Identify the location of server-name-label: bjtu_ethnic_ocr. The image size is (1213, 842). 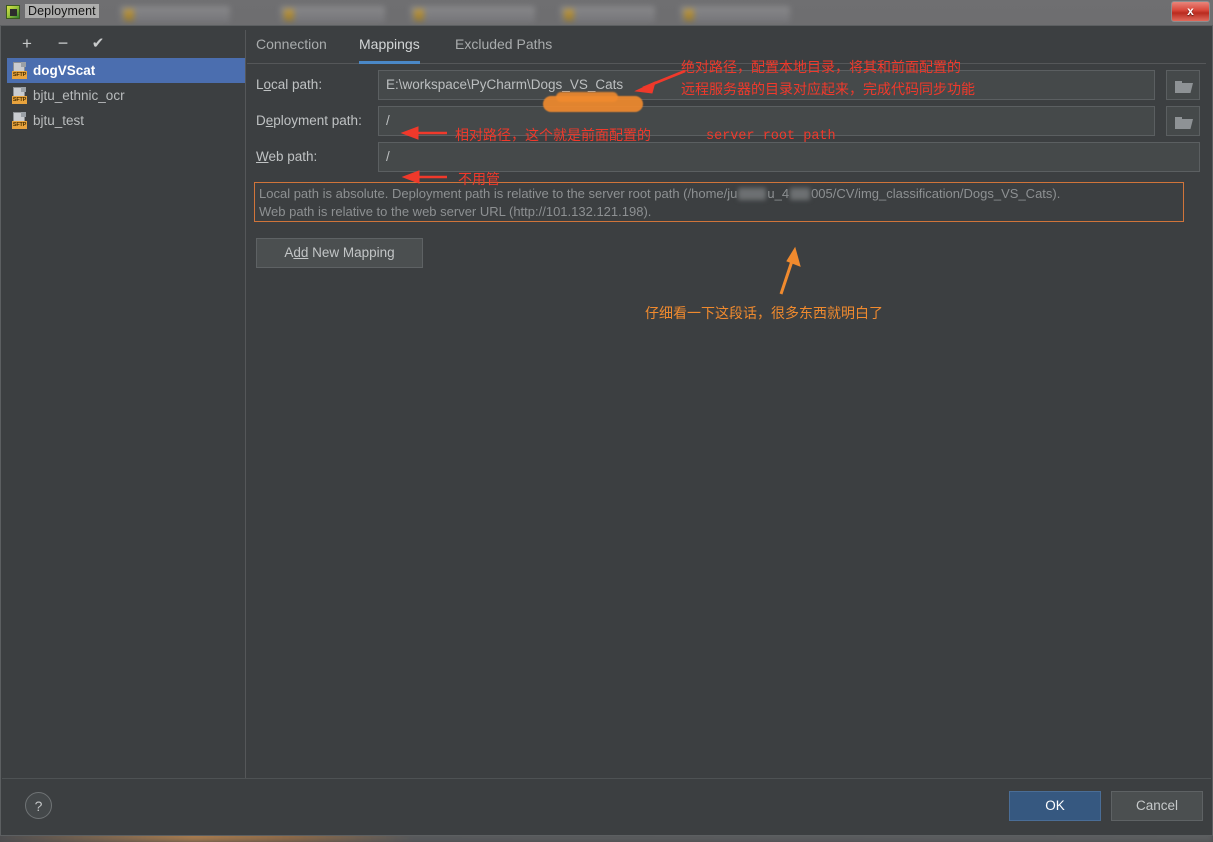
(79, 95).